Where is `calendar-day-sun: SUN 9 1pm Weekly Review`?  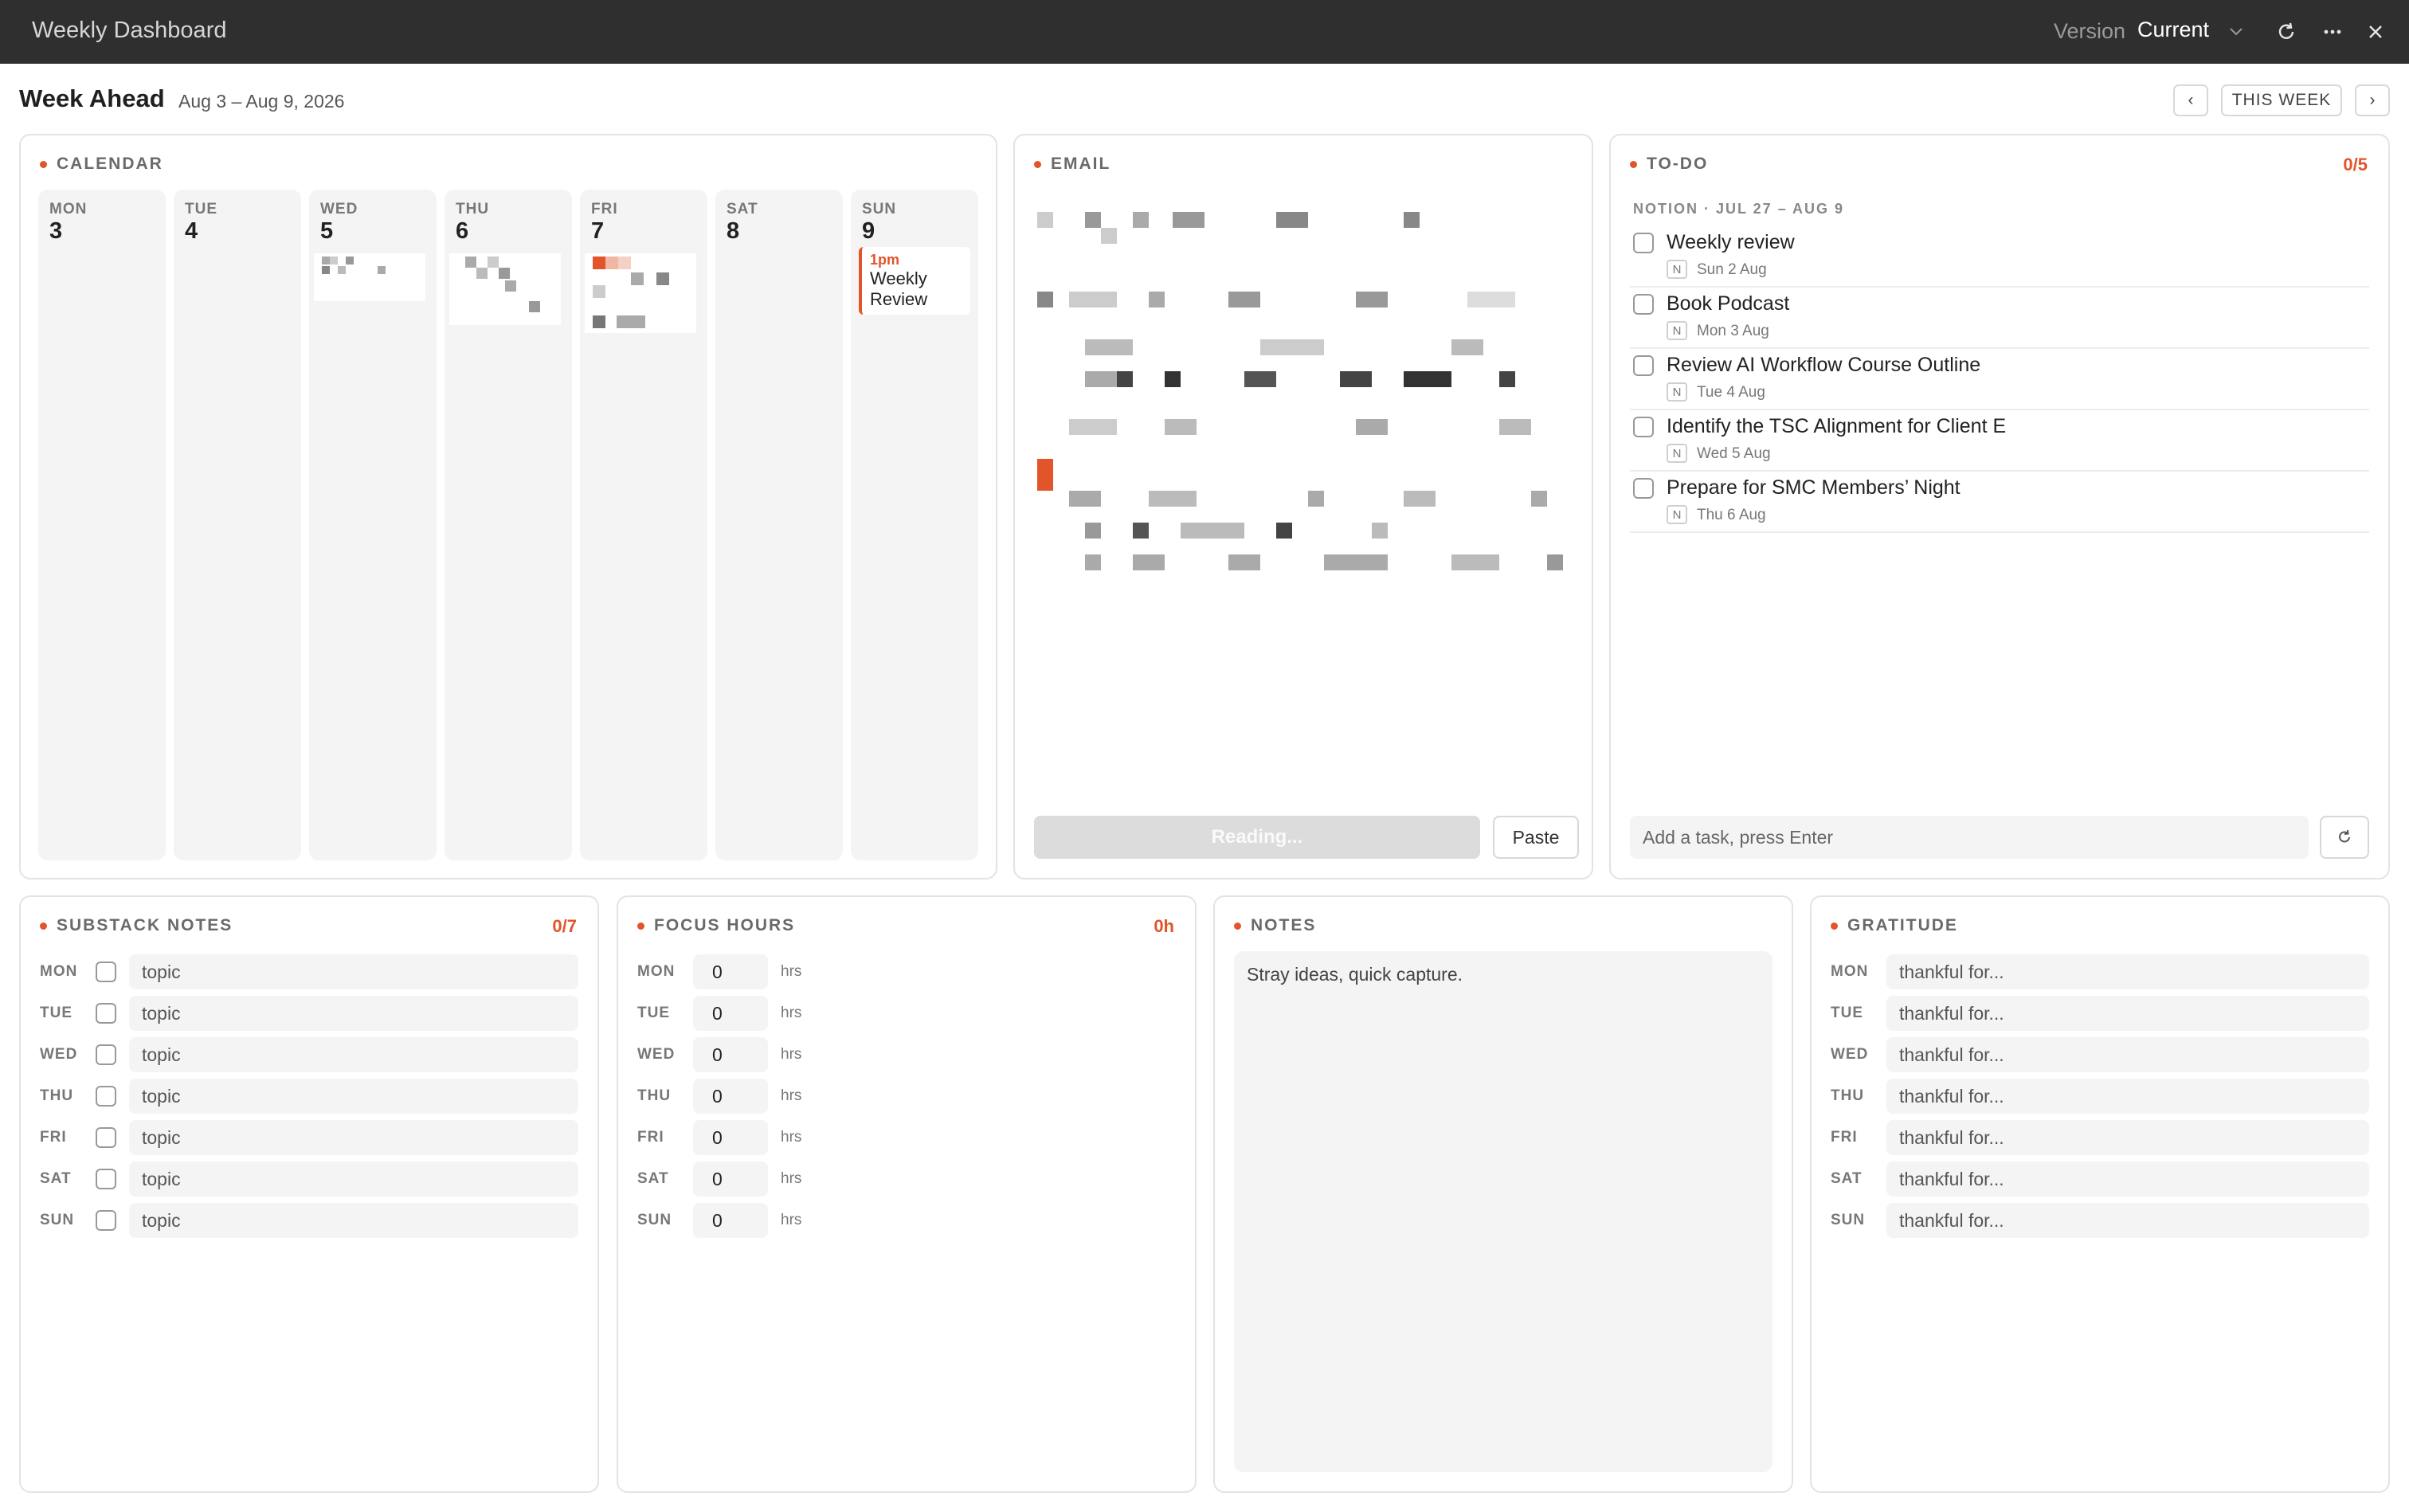
calendar-day-sun: SUN 9 1pm Weekly Review is located at coordinates (914, 525).